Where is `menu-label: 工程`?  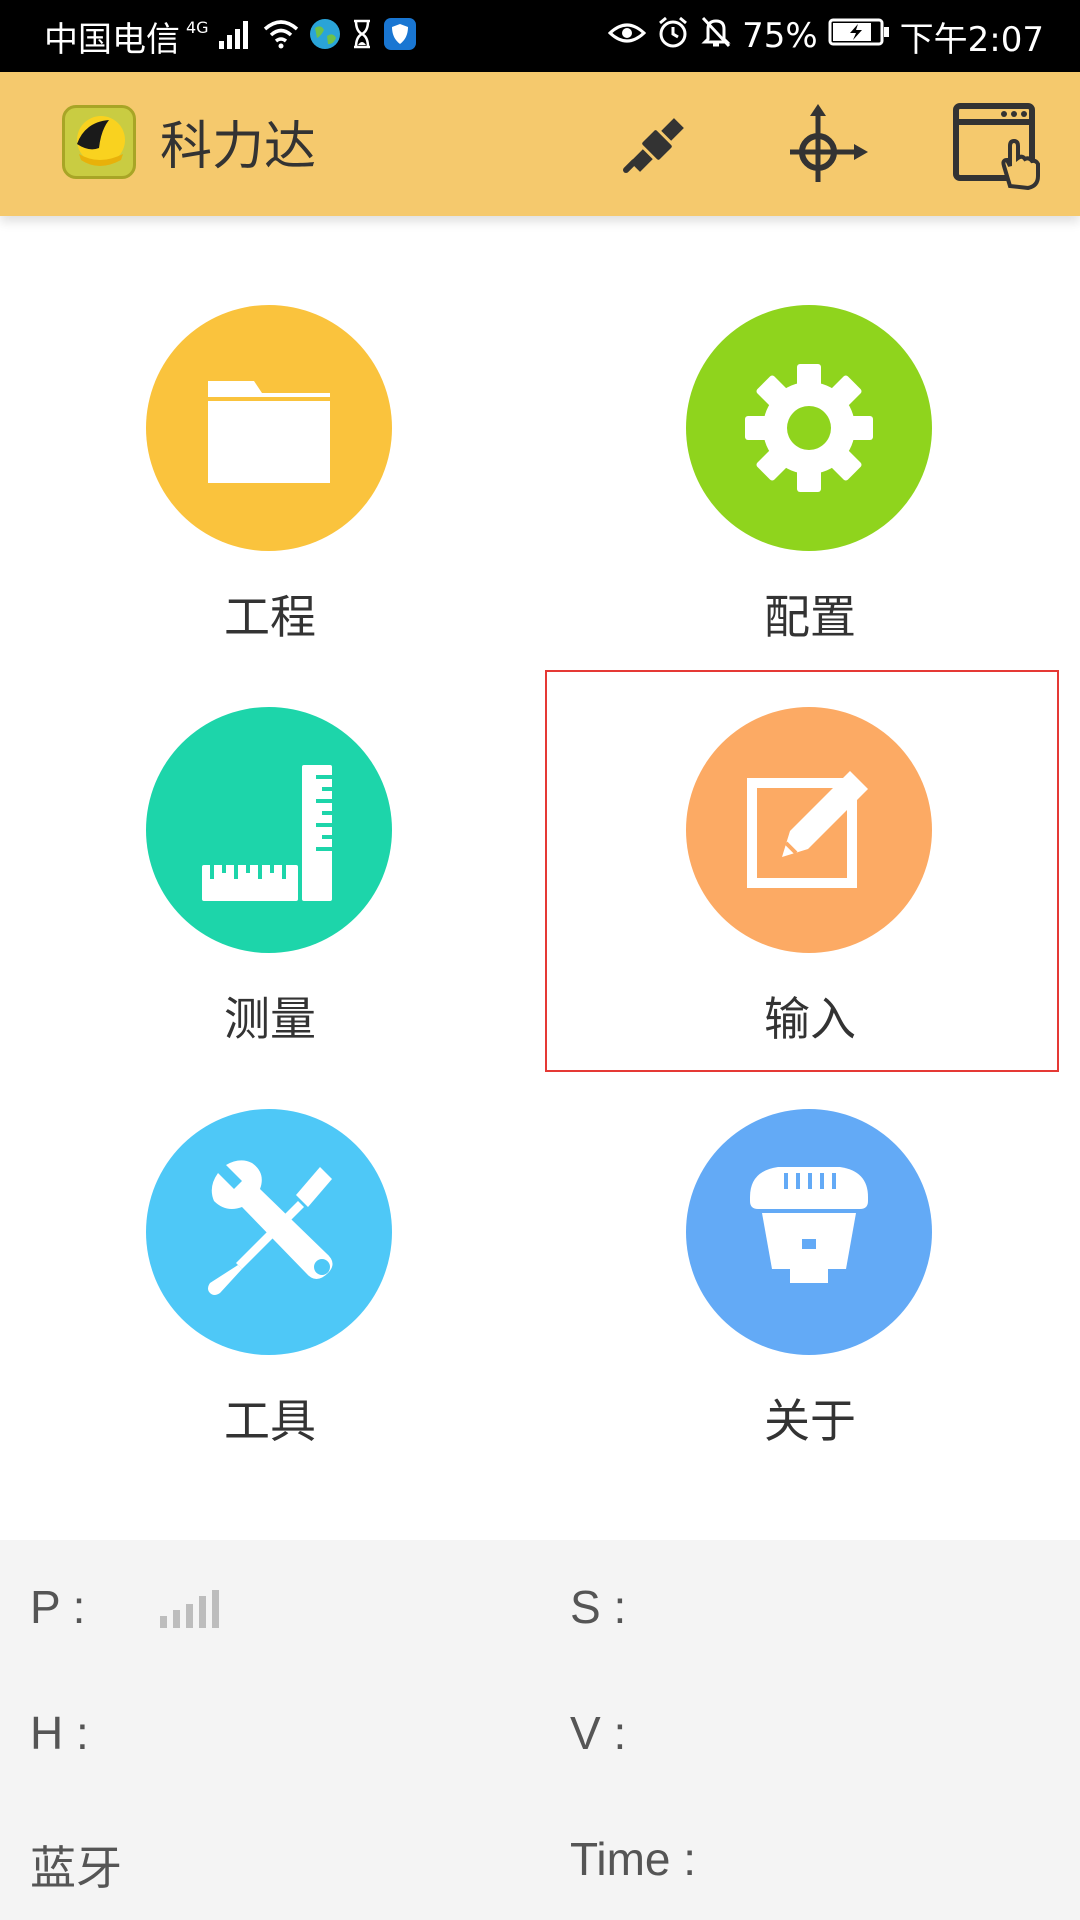
menu-label: 工程 is located at coordinates (270, 617).